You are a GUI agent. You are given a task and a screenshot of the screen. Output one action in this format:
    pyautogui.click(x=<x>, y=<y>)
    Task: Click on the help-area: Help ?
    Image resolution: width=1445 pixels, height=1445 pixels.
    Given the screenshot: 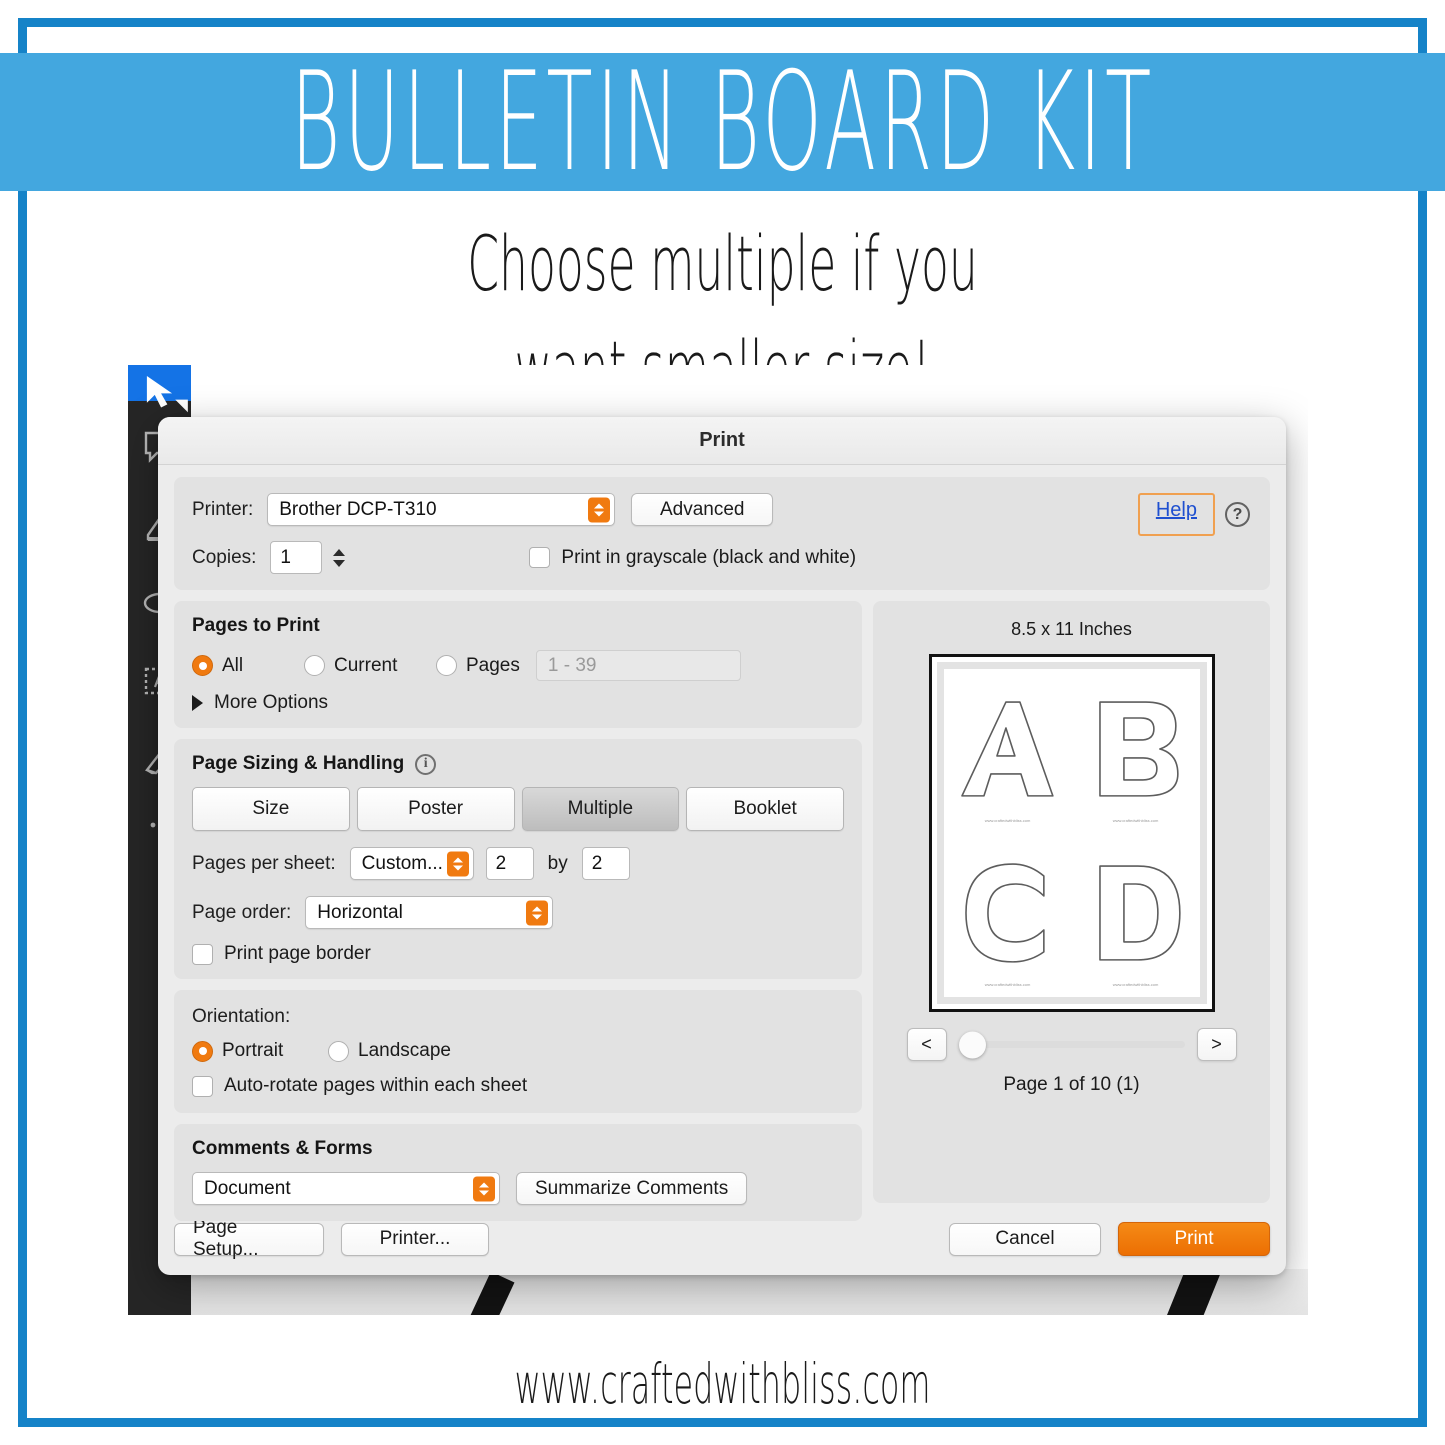 What is the action you would take?
    pyautogui.click(x=1193, y=514)
    